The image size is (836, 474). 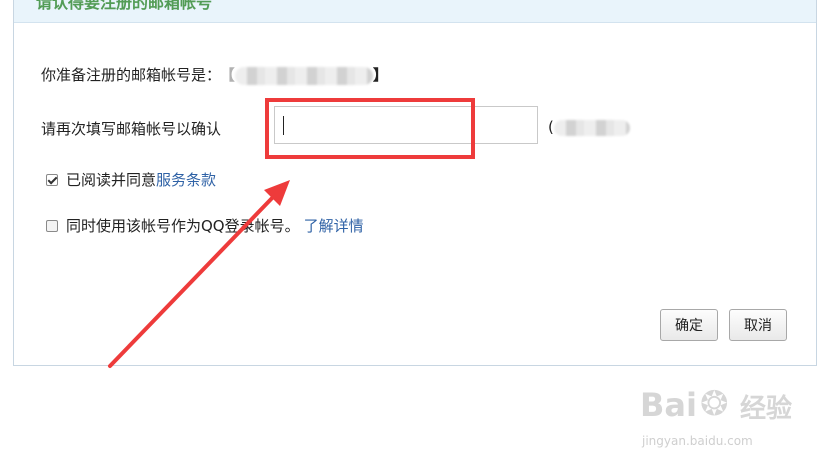 I want to click on watermark-brand-cn: 经验, so click(x=766, y=409).